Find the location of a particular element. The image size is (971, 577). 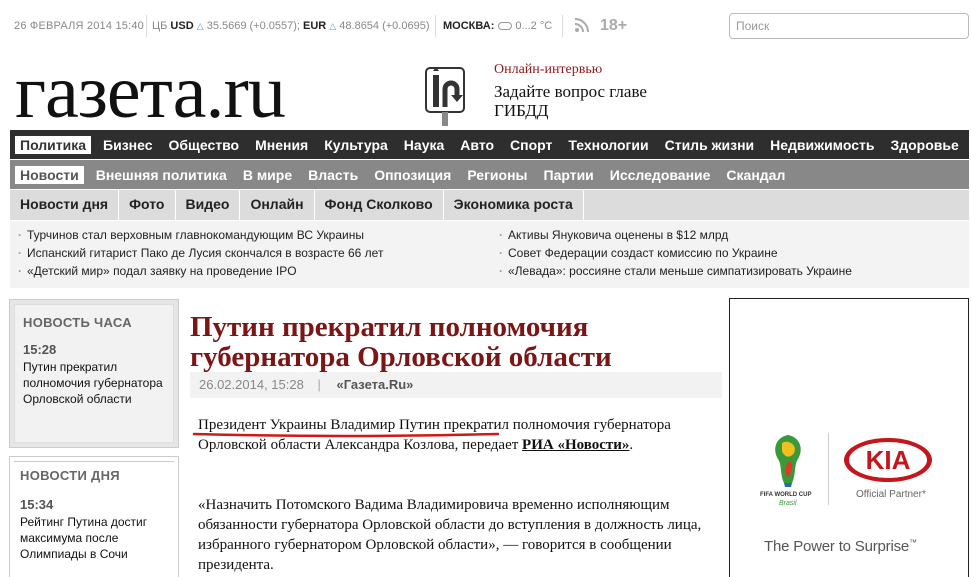

red-underline-mark is located at coordinates (346, 435).